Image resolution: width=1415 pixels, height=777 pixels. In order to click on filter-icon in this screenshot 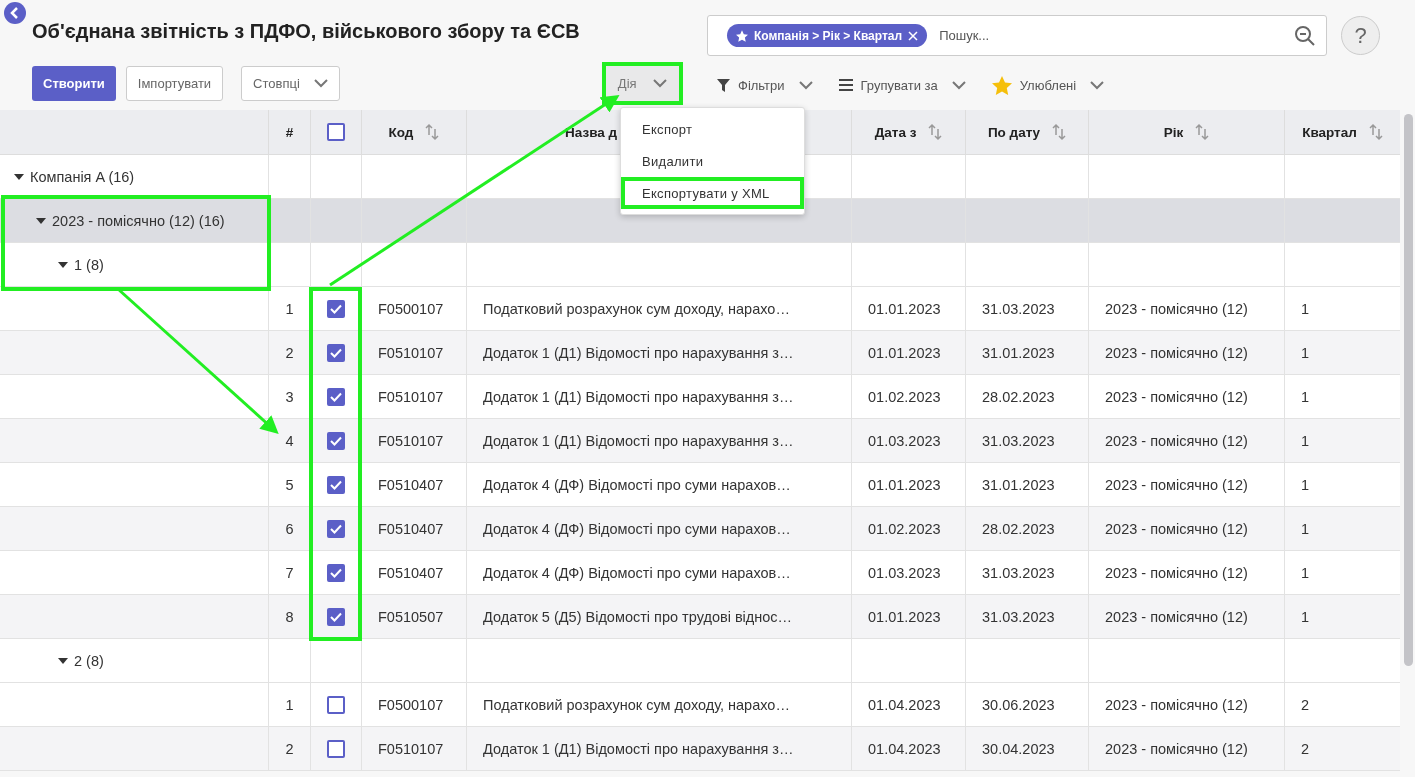, I will do `click(723, 85)`.